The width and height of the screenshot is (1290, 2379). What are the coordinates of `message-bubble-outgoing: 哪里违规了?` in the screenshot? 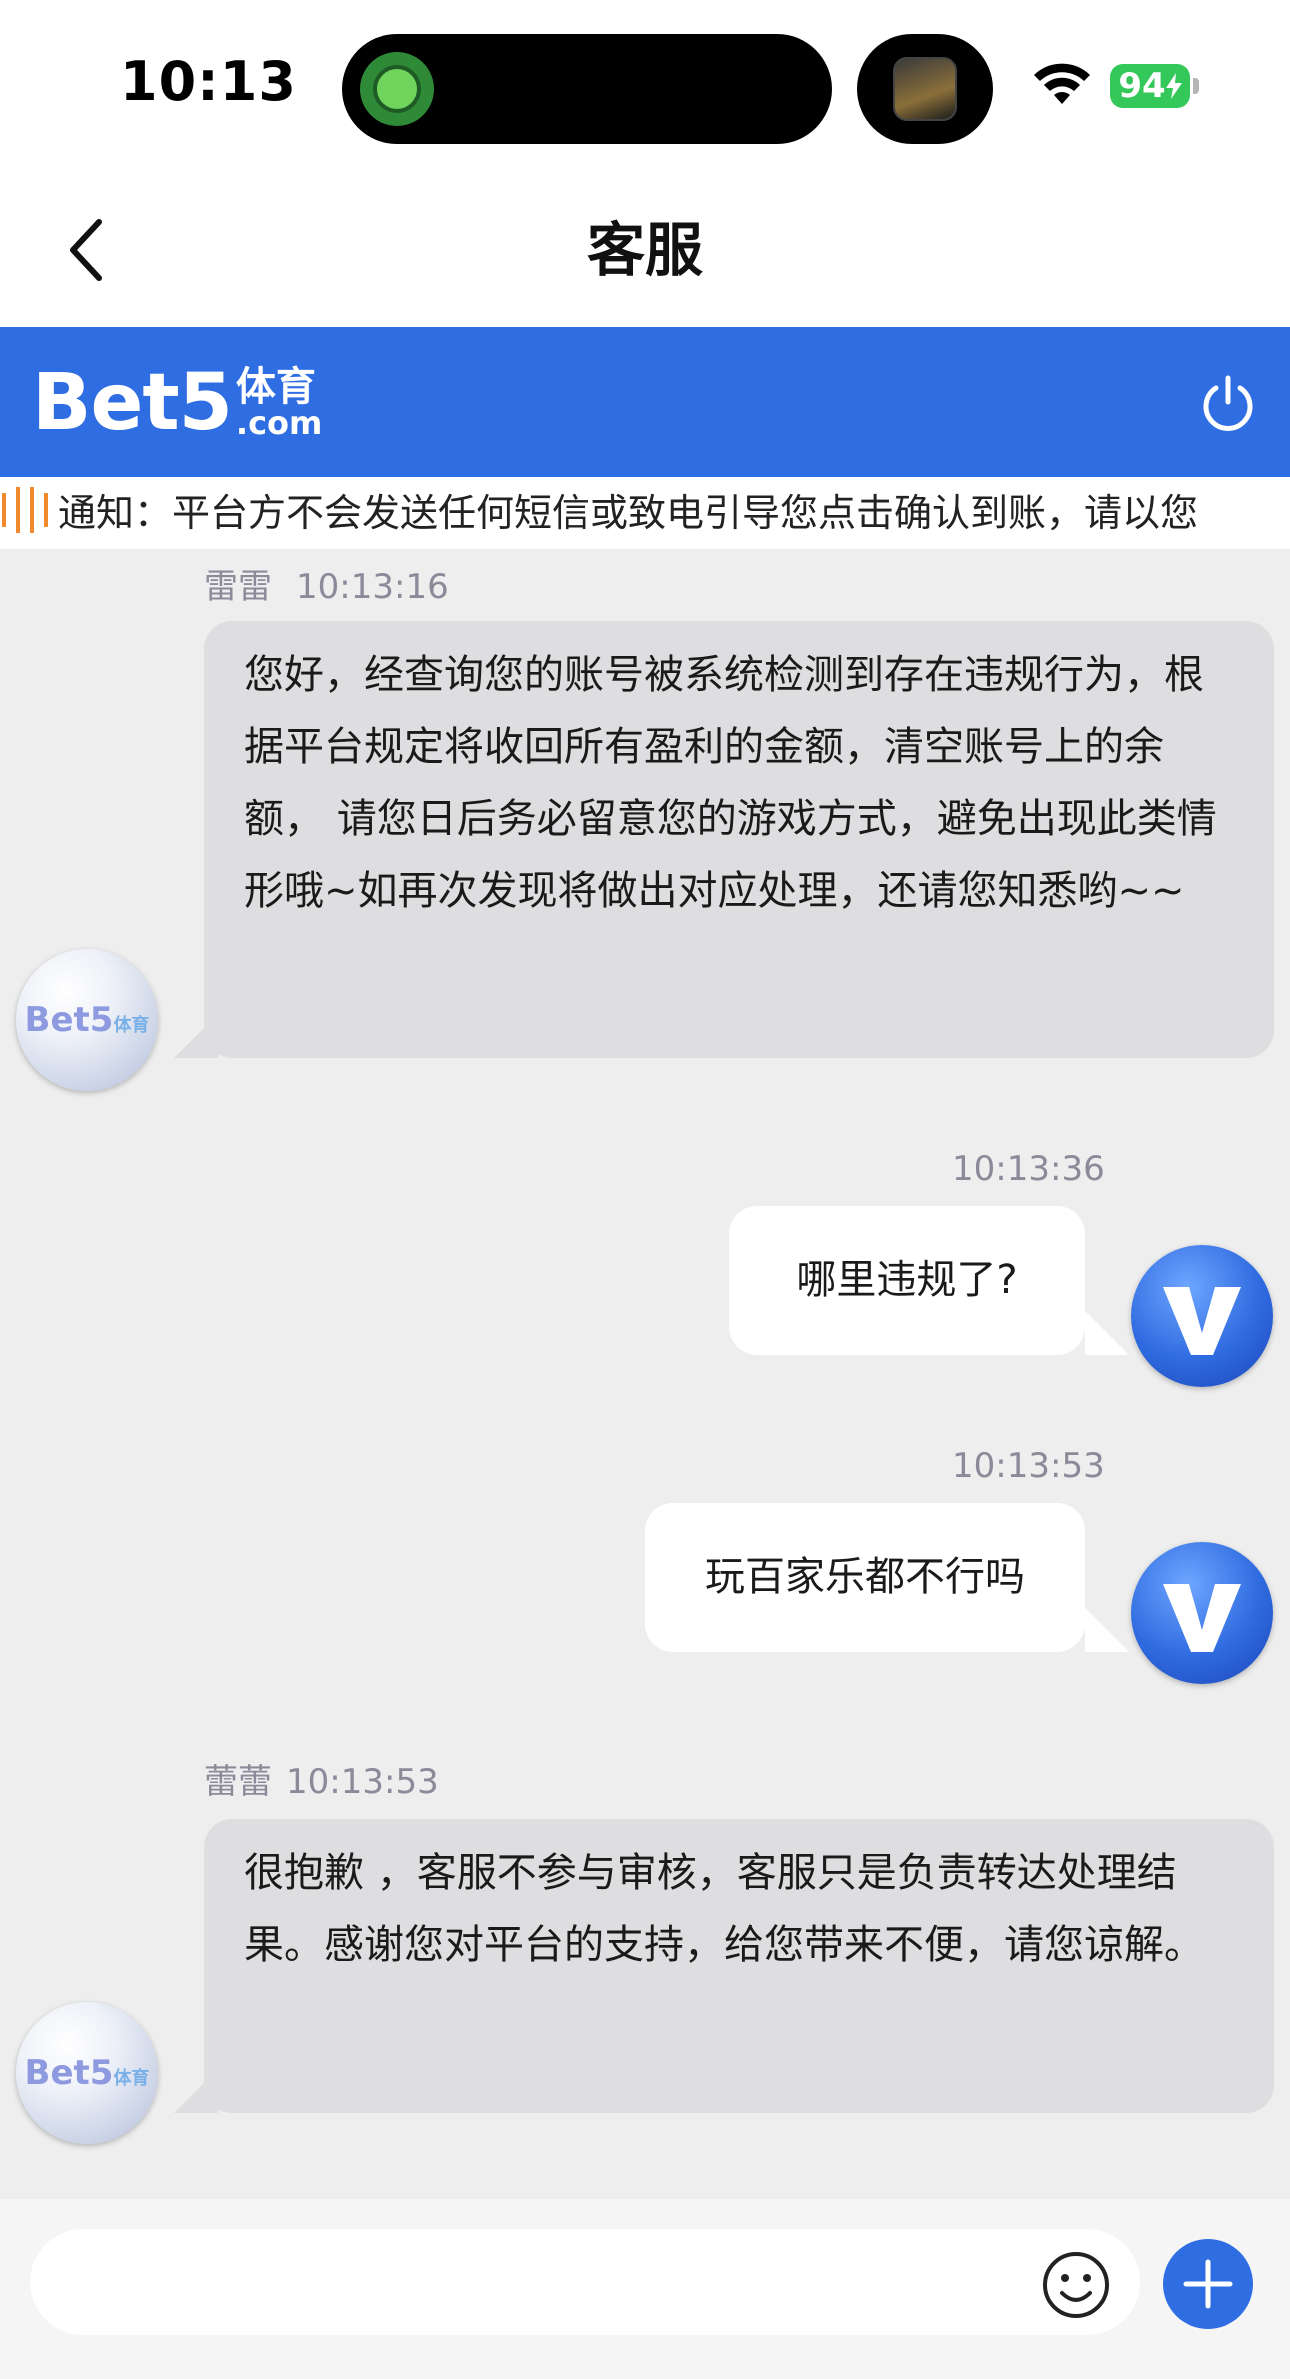 It's located at (907, 1280).